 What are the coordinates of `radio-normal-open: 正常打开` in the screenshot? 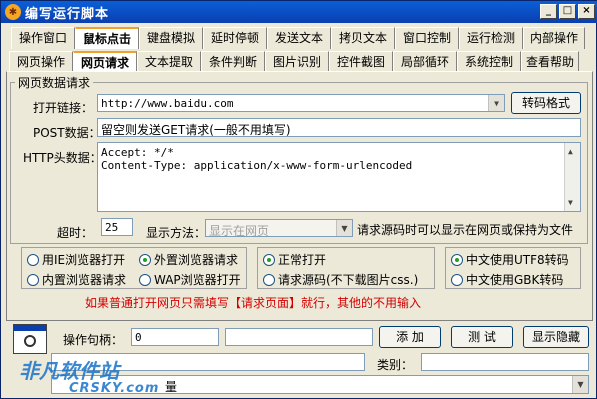 It's located at (294, 259).